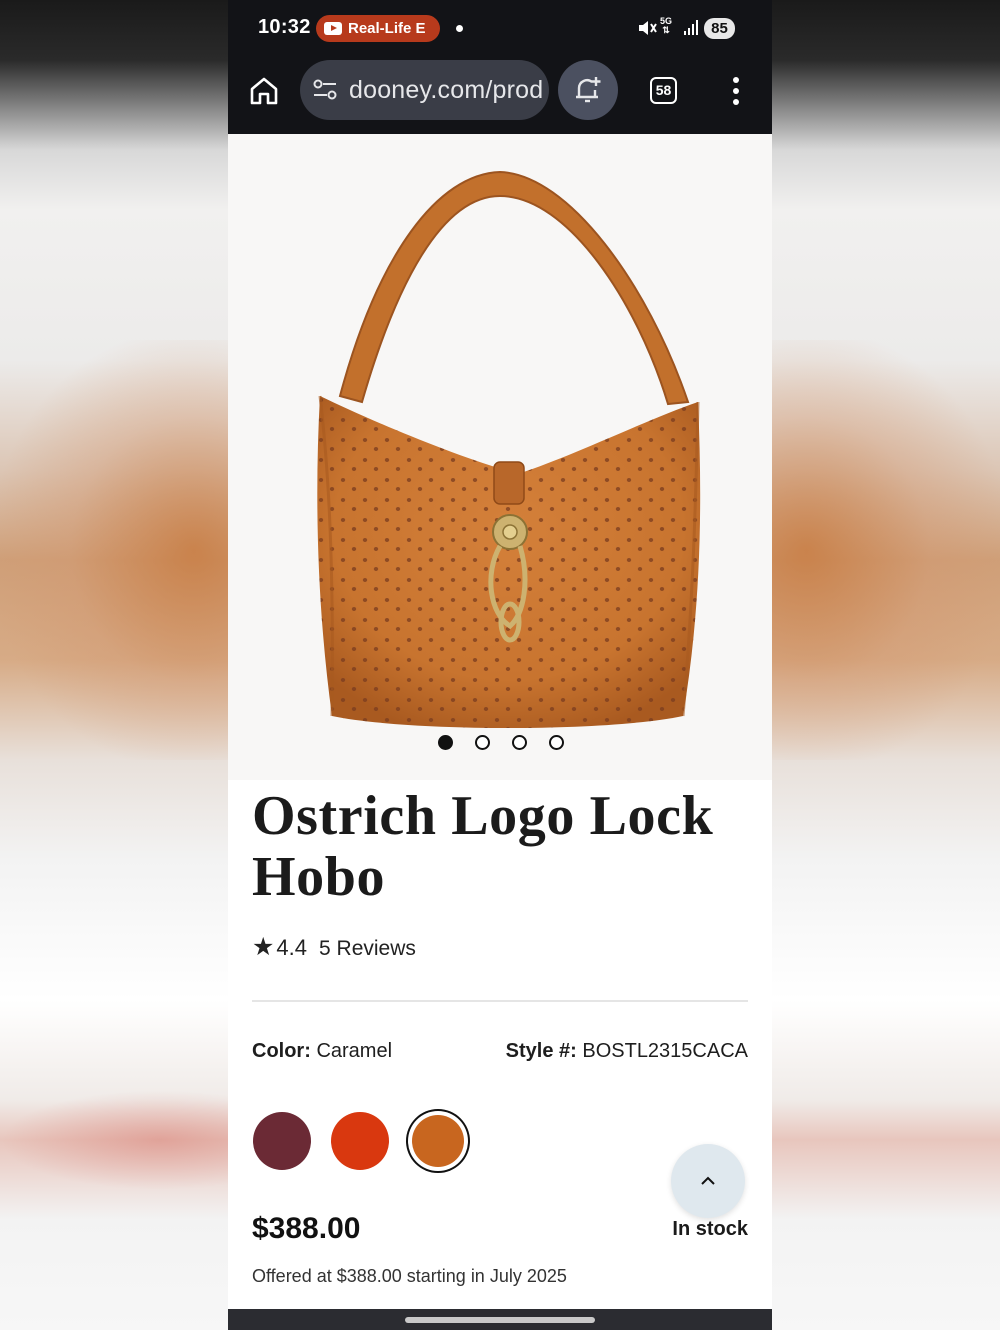 This screenshot has height=1330, width=1000. I want to click on notification-add-icon, so click(588, 90).